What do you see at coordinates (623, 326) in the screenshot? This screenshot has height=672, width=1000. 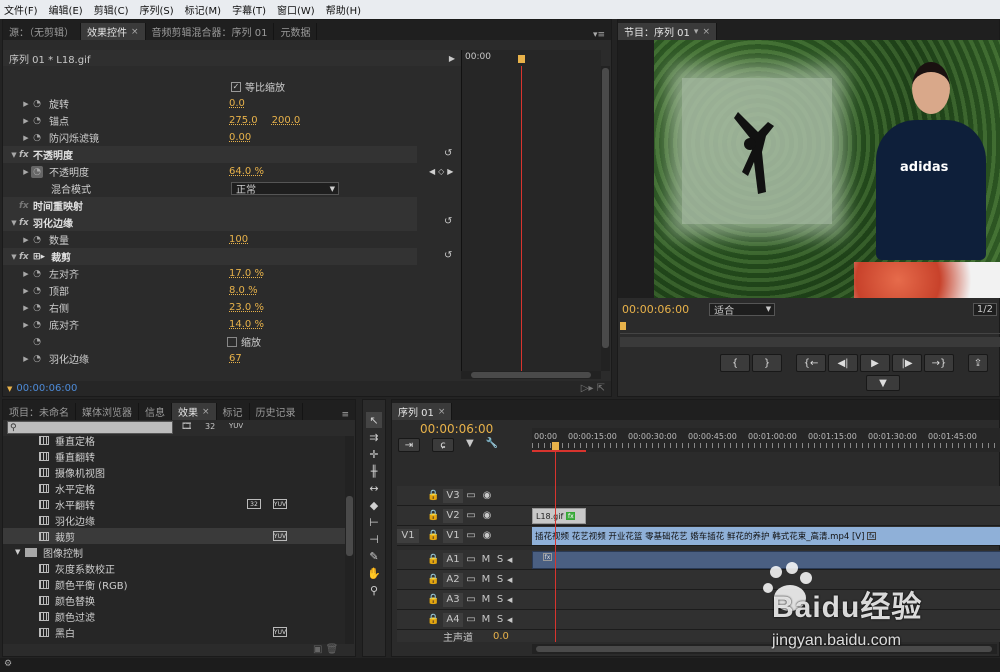 I see `program-playhead-icon` at bounding box center [623, 326].